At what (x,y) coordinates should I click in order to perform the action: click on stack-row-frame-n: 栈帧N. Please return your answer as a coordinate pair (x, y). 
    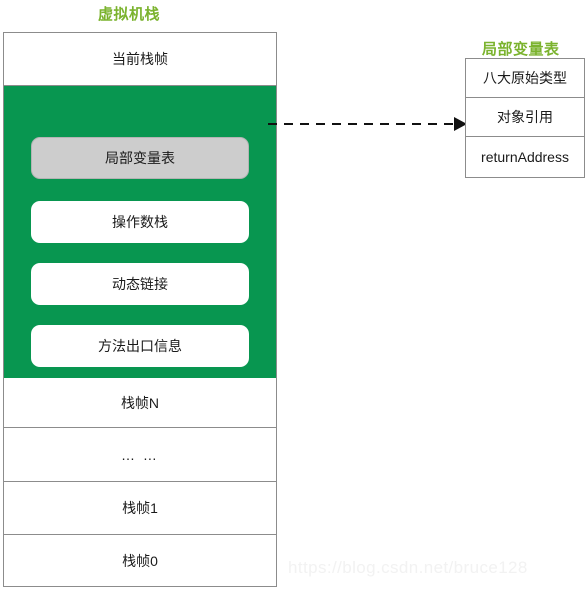
    Looking at the image, I should click on (140, 403).